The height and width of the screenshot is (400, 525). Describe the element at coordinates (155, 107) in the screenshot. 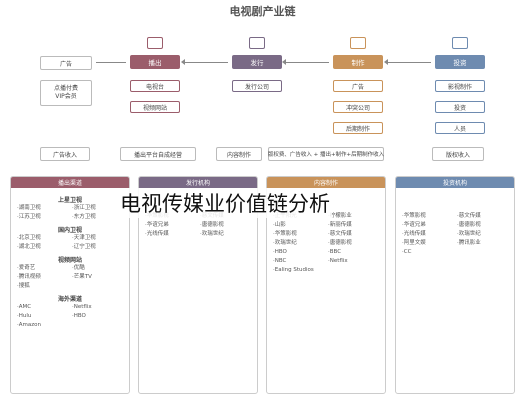

I see `broadcast-item: 视频网站` at that location.